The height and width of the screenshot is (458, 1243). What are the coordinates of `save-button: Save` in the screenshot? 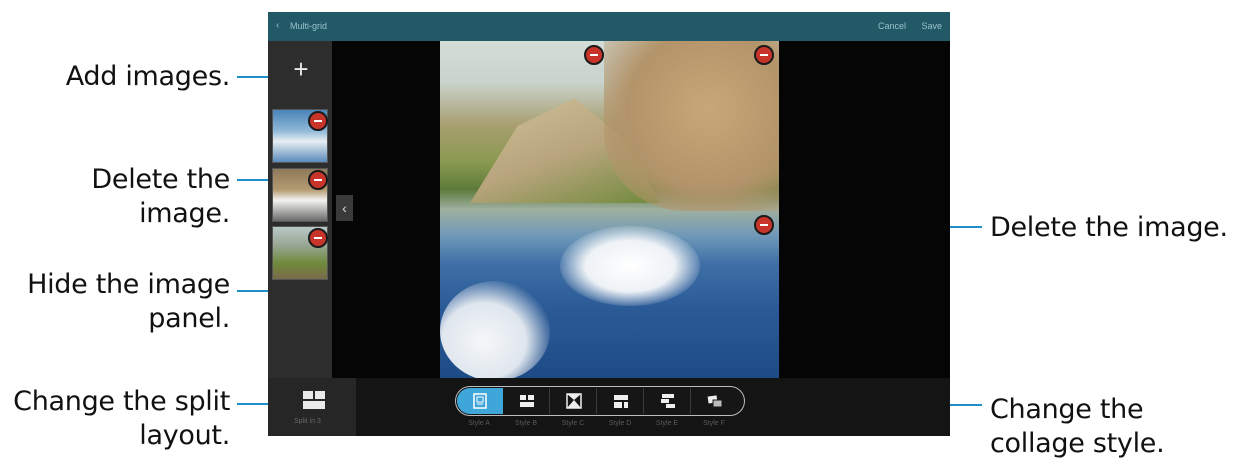 It's located at (931, 26).